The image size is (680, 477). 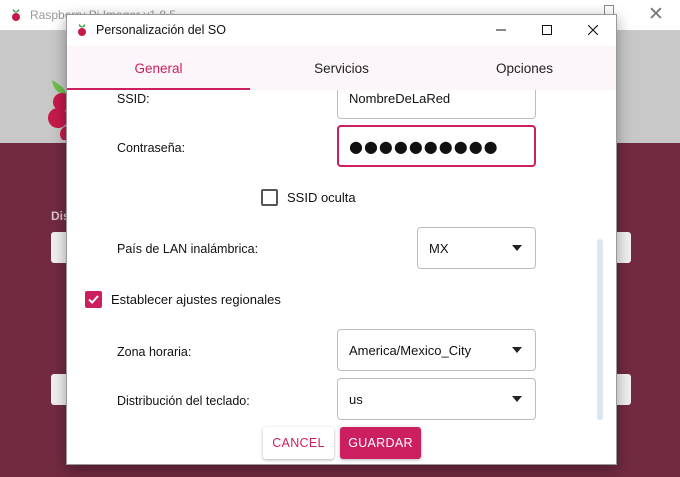 I want to click on bottom-left-button, so click(x=59, y=389).